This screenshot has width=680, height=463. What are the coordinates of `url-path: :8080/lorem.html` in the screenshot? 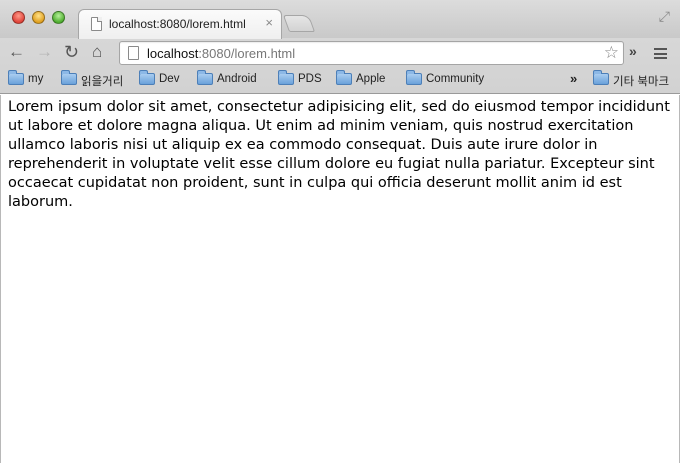 It's located at (247, 53).